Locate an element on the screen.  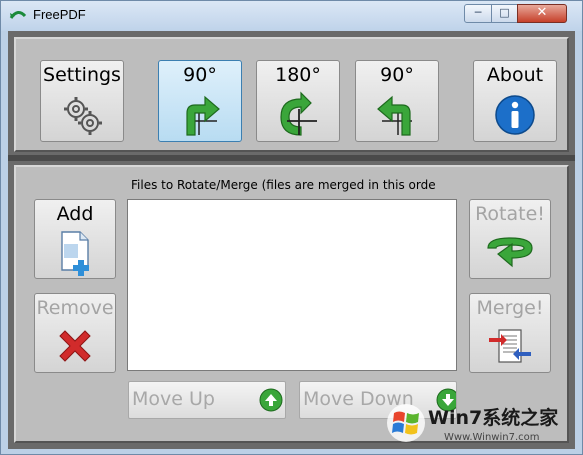
about-button: About is located at coordinates (515, 101).